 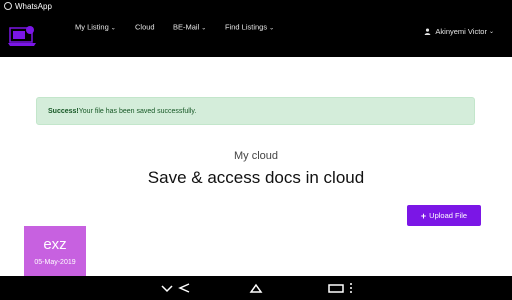 What do you see at coordinates (246, 27) in the screenshot?
I see `nav-find-listings-label: Find Listings` at bounding box center [246, 27].